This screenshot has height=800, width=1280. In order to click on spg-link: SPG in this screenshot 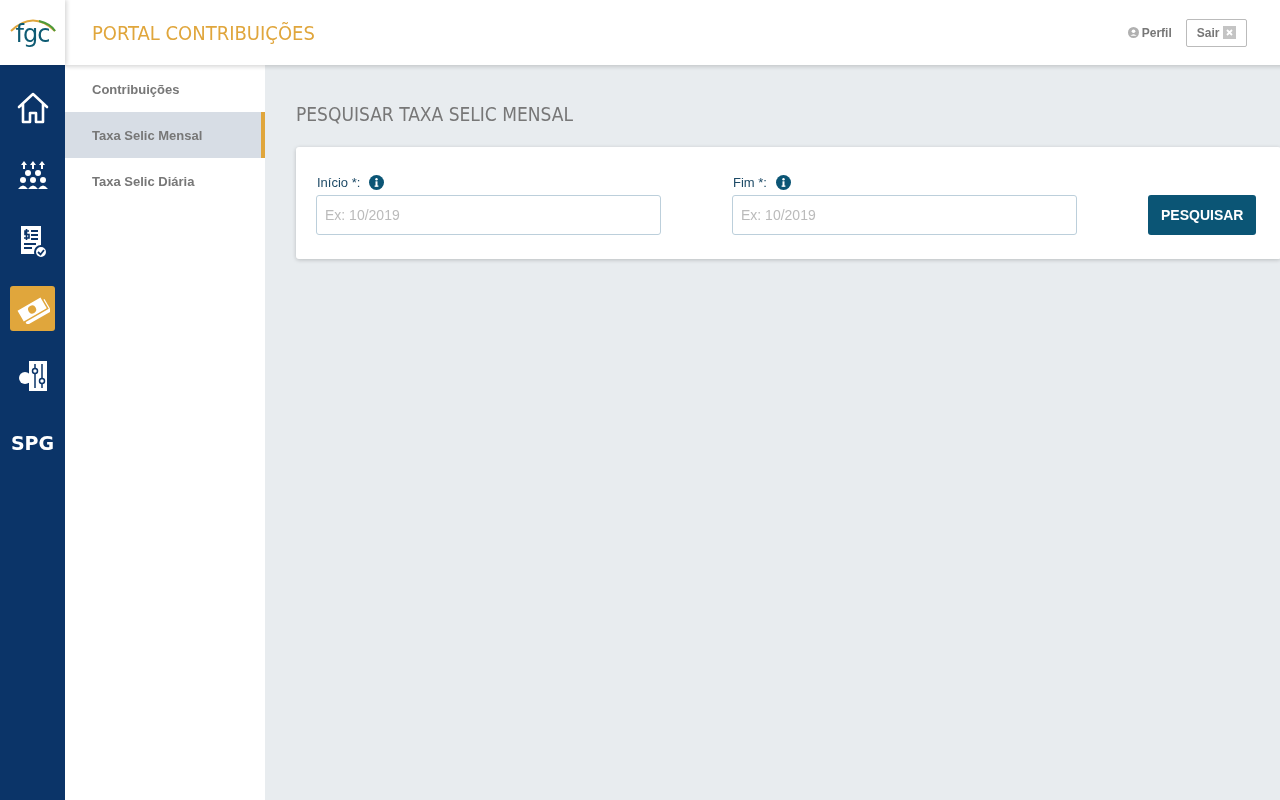, I will do `click(32, 442)`.